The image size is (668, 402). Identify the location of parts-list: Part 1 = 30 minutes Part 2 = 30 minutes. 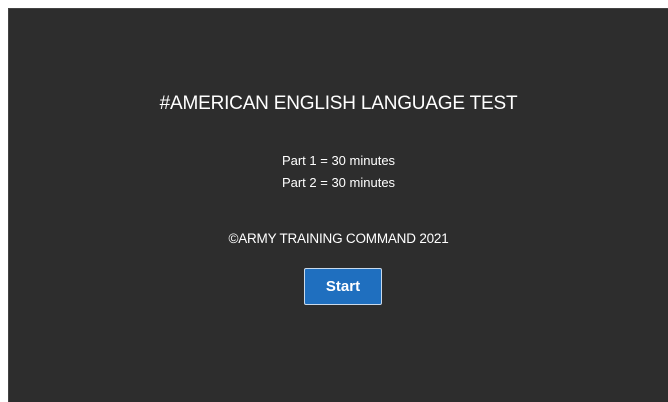
(338, 172).